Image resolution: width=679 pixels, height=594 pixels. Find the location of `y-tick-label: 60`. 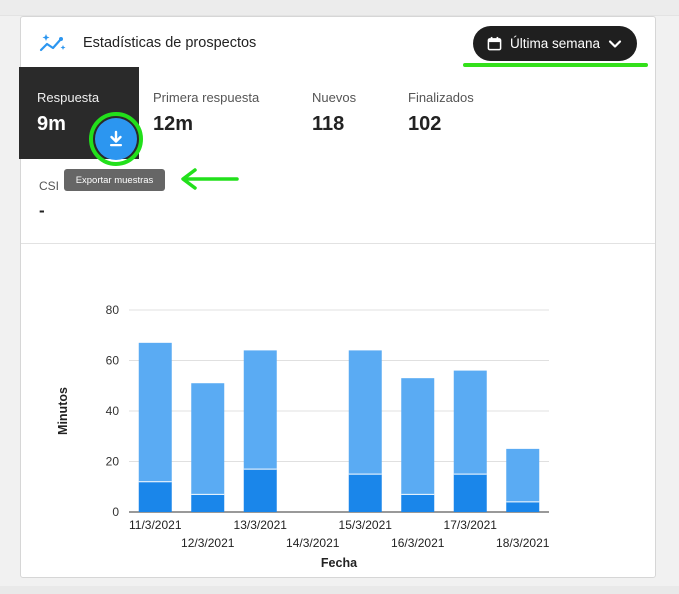

y-tick-label: 60 is located at coordinates (113, 361).